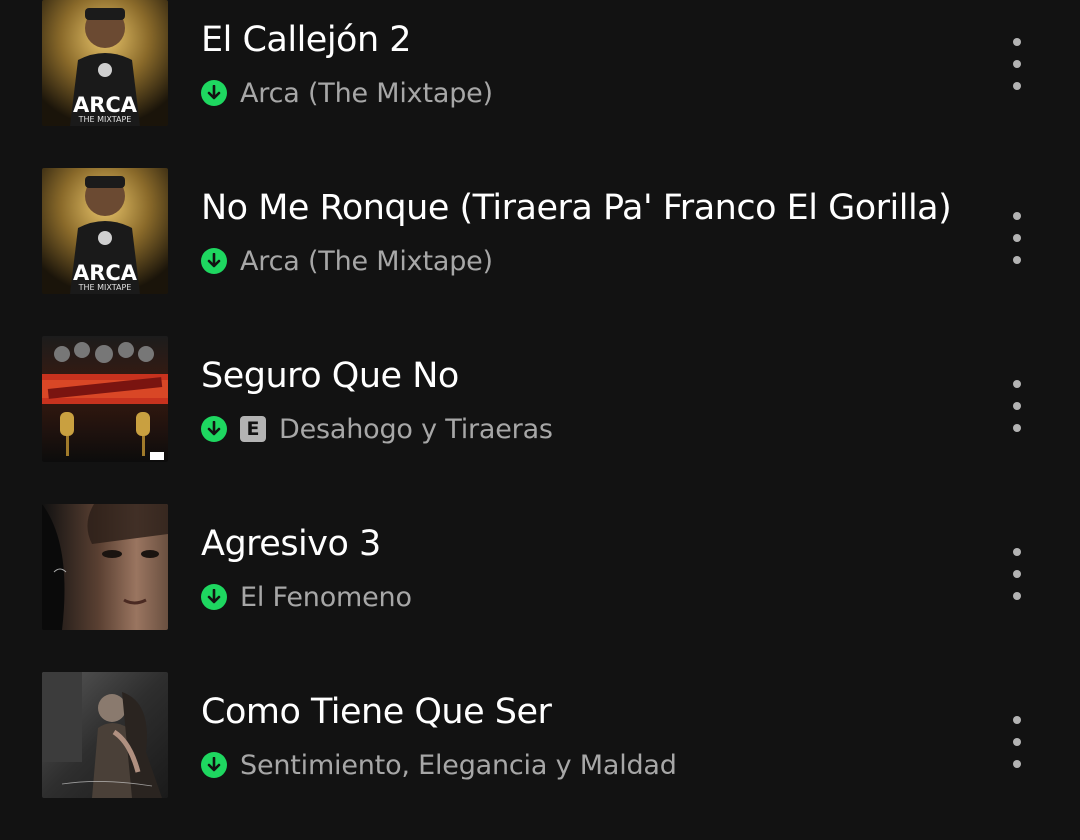  I want to click on track-subtitle: E Desahogo y Tiraeras, so click(377, 429).